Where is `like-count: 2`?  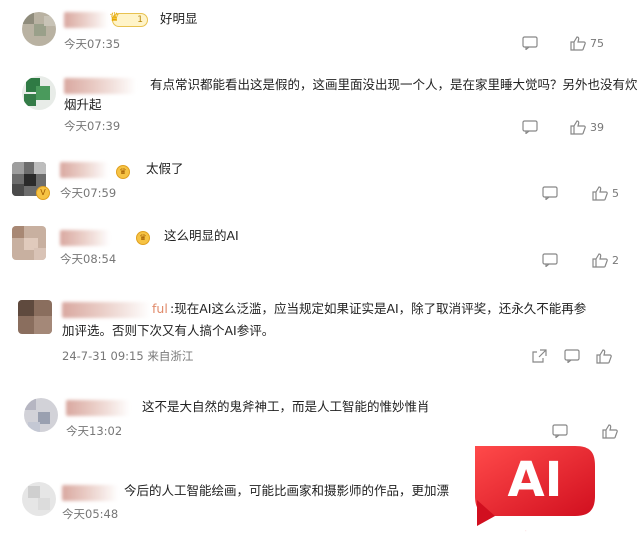 like-count: 2 is located at coordinates (615, 260).